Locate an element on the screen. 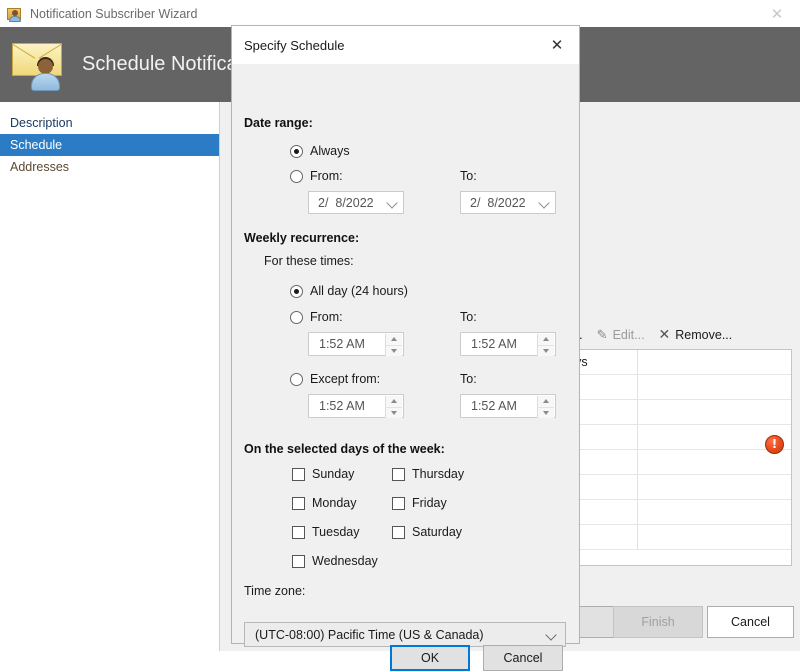  except-to-input: 1:52 AM is located at coordinates (508, 406).